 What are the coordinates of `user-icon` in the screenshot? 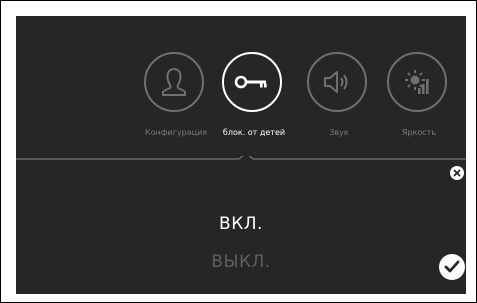 It's located at (174, 82).